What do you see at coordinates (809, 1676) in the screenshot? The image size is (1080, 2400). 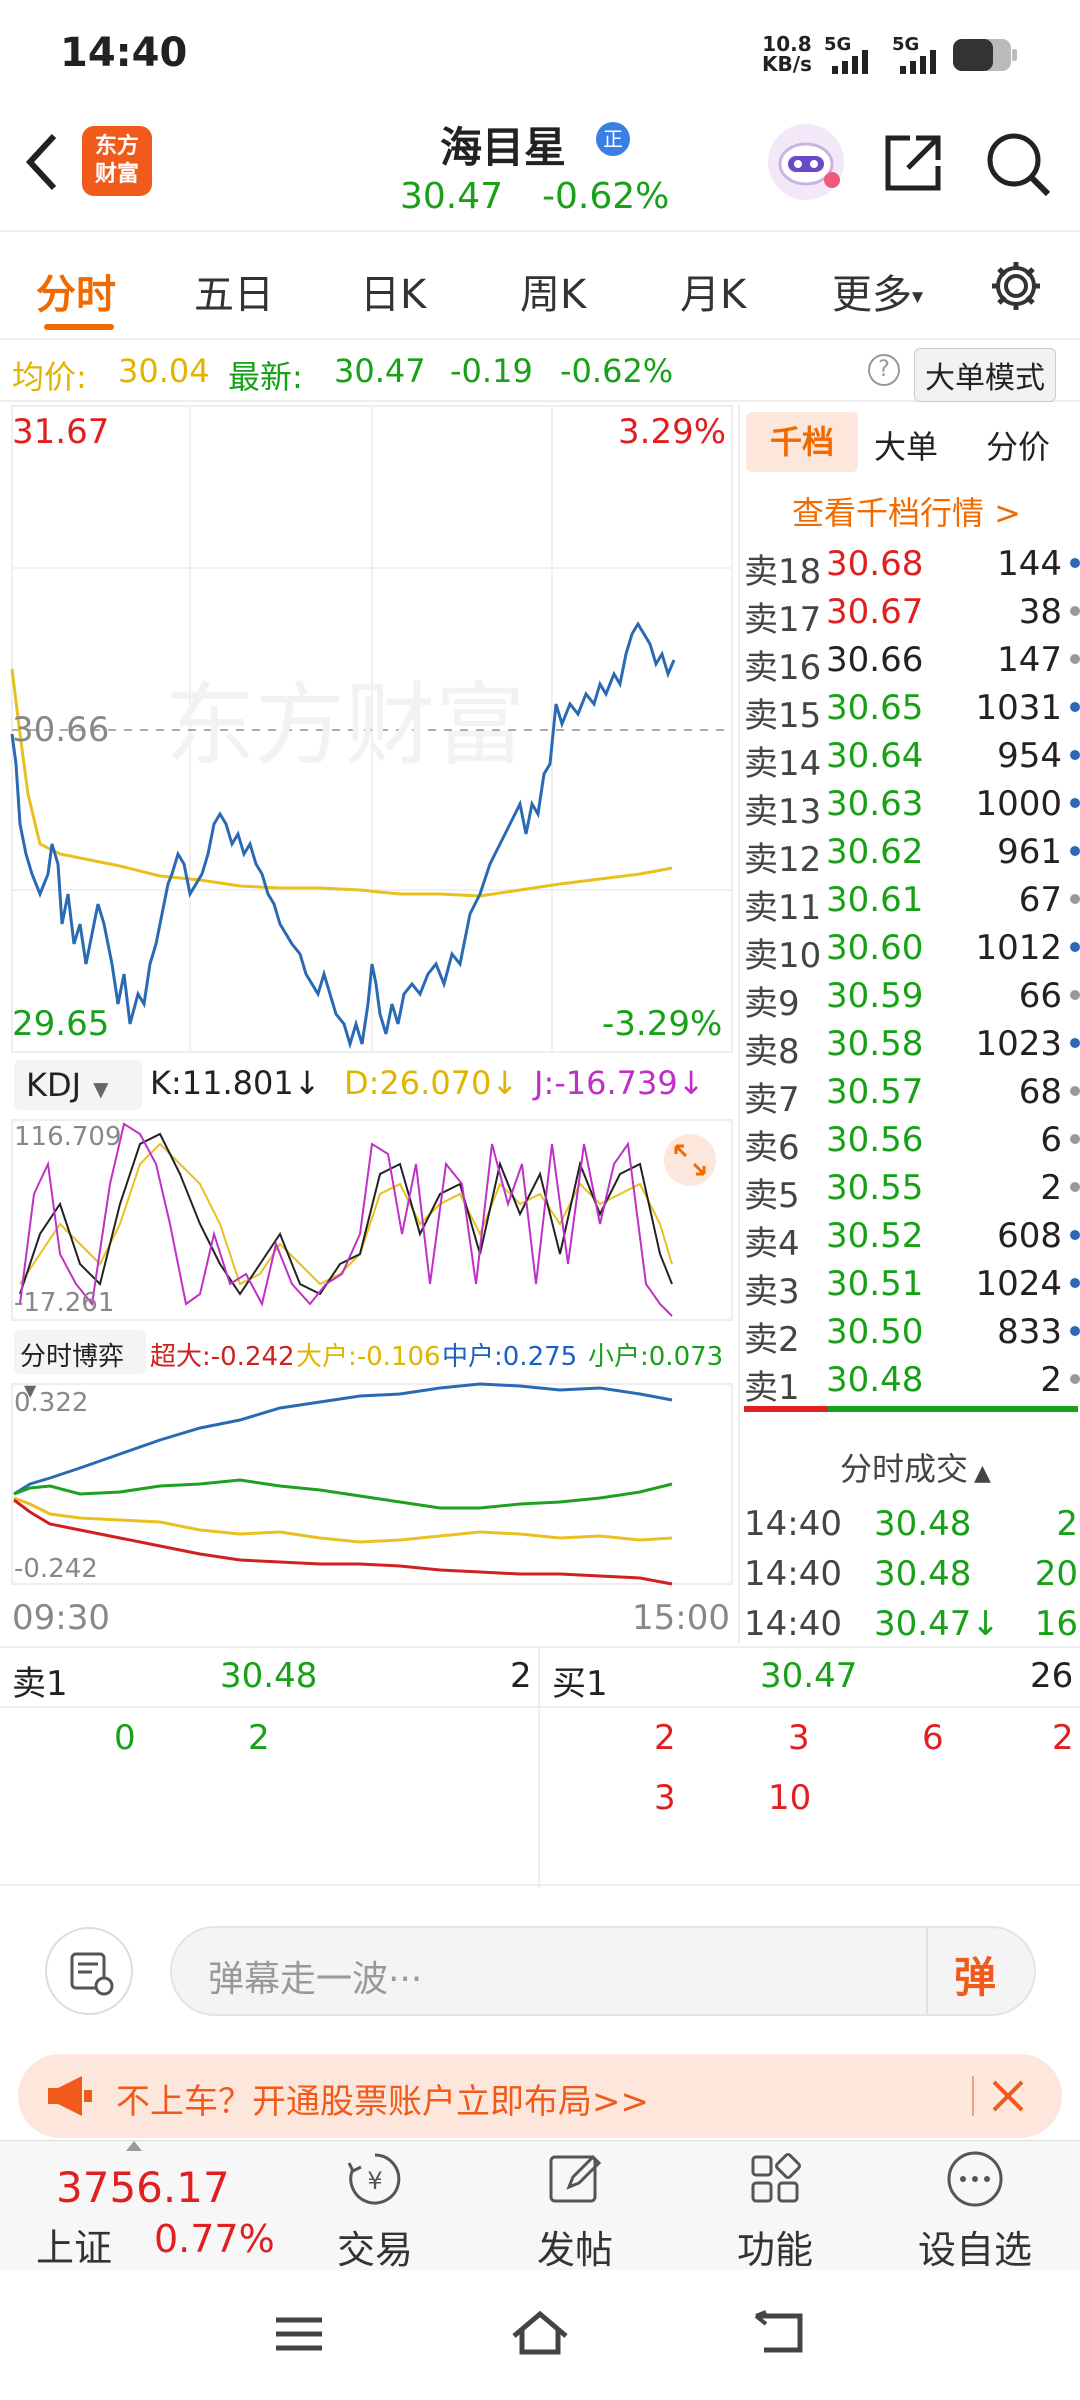 I see `depth-buy-price: 30.47` at bounding box center [809, 1676].